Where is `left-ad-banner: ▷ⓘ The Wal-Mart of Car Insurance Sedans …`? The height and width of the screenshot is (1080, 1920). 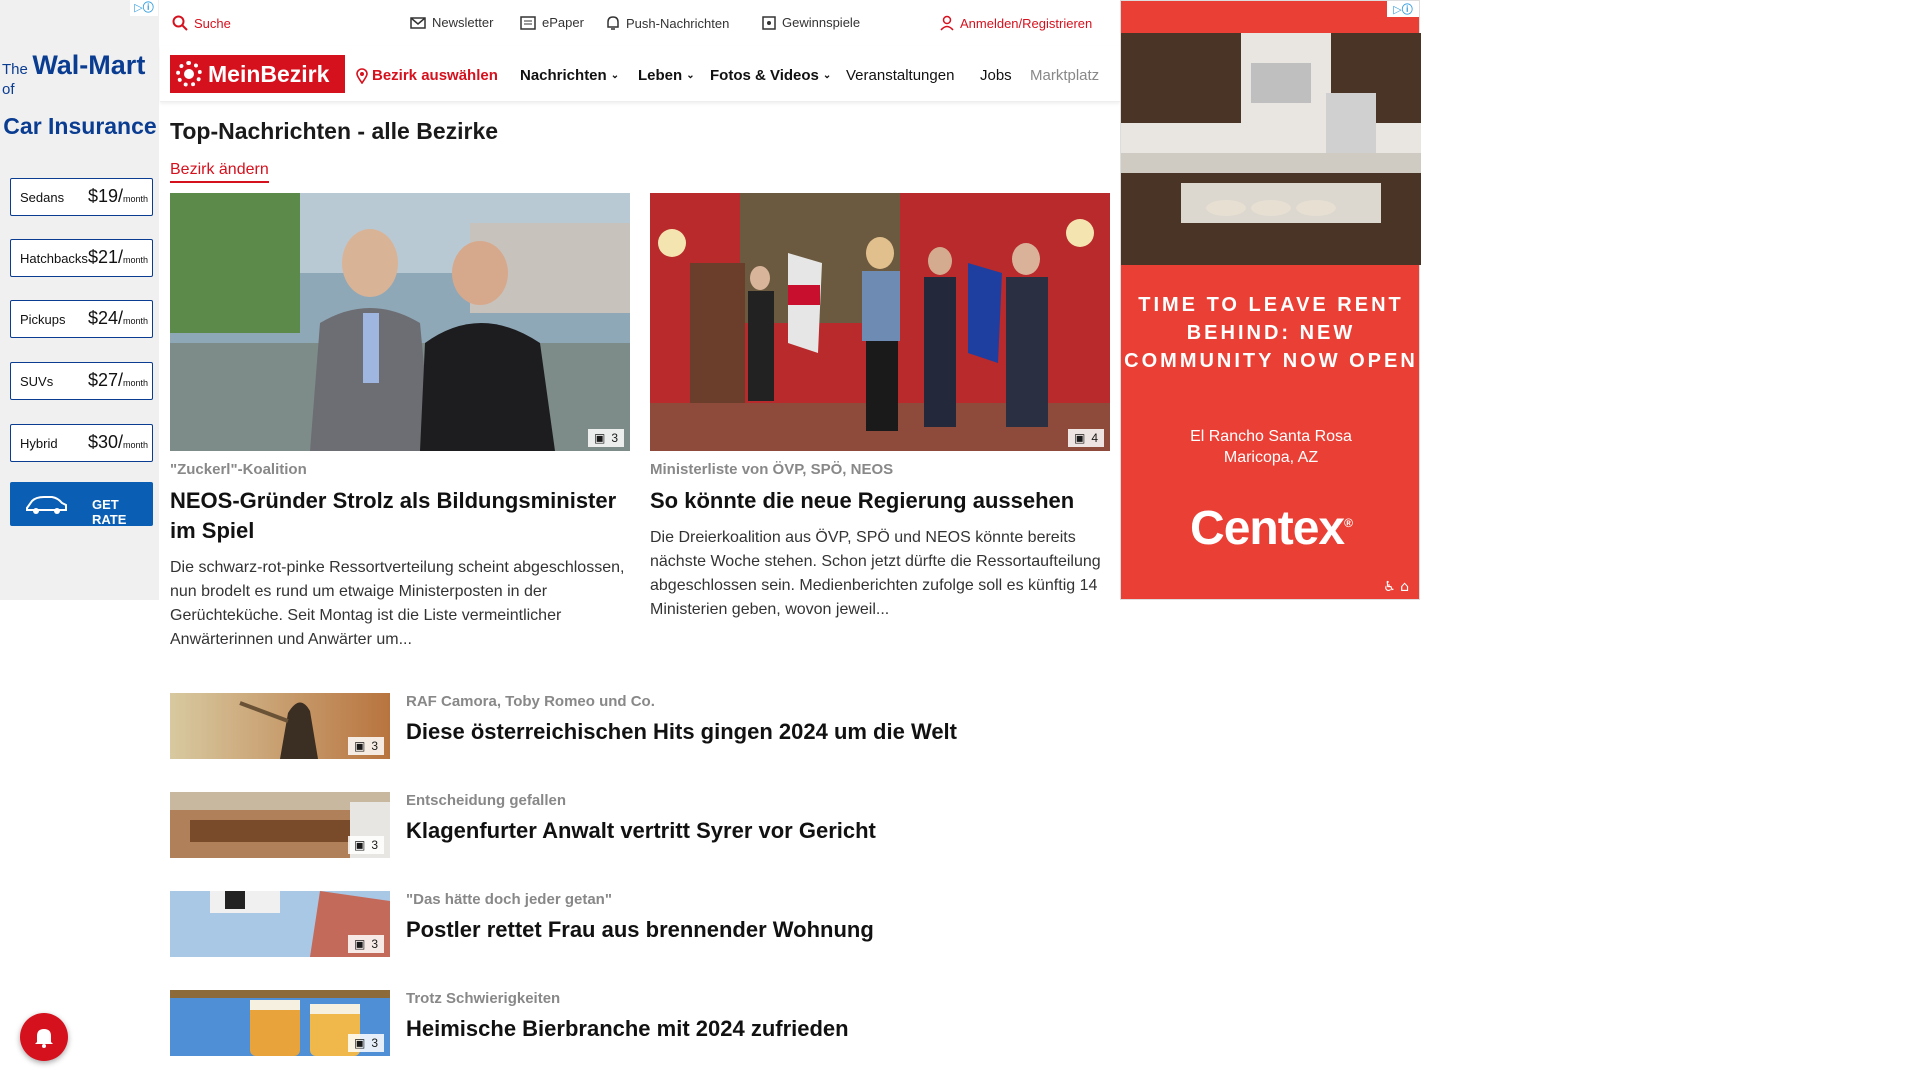
left-ad-banner: ▷ⓘ The Wal-Mart of Car Insurance Sedans … is located at coordinates (79, 300).